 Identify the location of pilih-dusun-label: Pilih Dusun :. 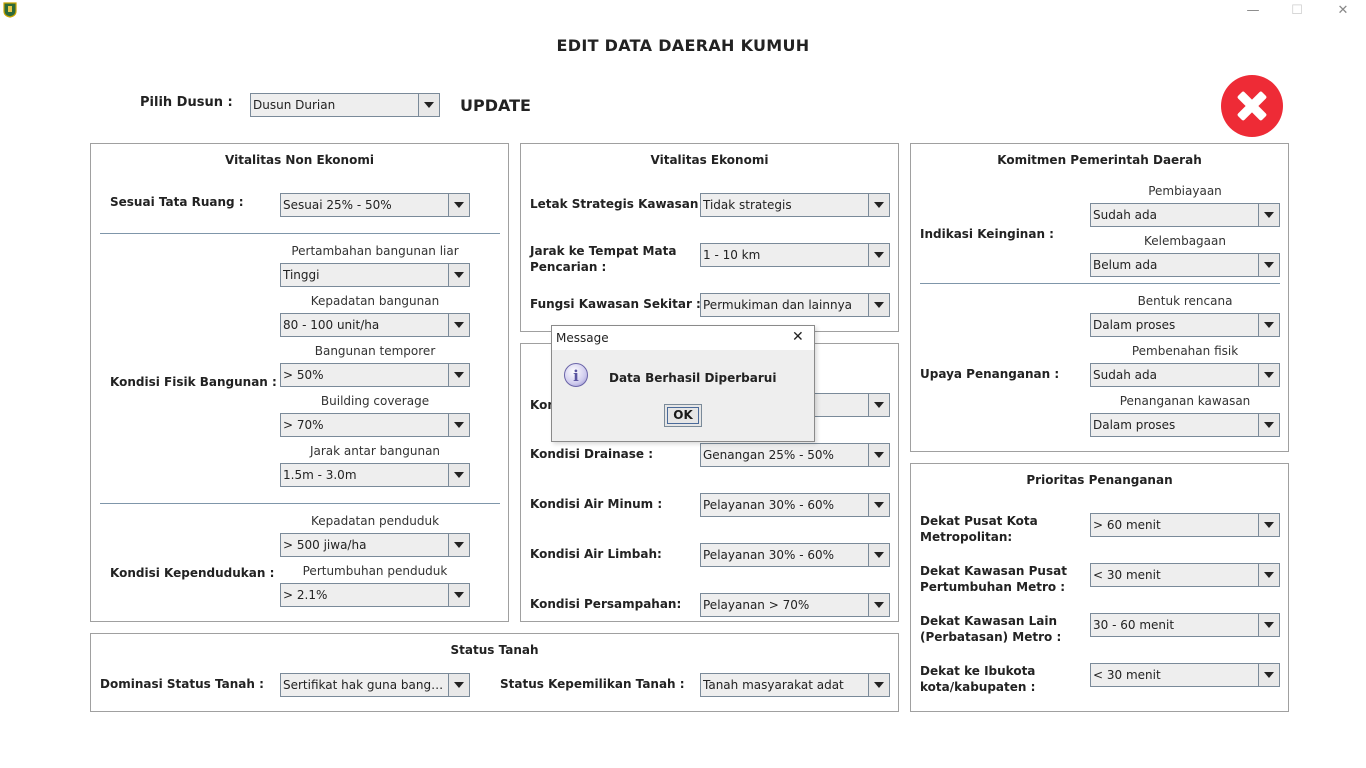
(186, 102).